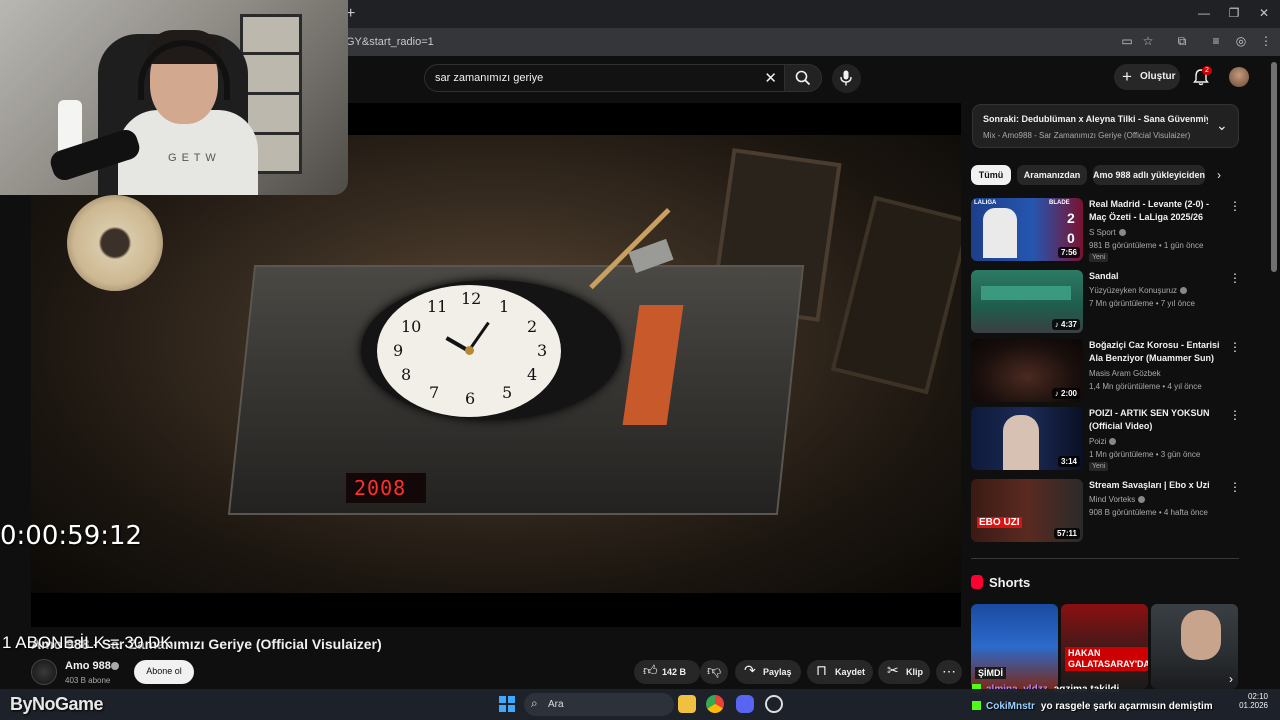 The image size is (1280, 720). I want to click on create-button: + Oluştur, so click(1147, 77).